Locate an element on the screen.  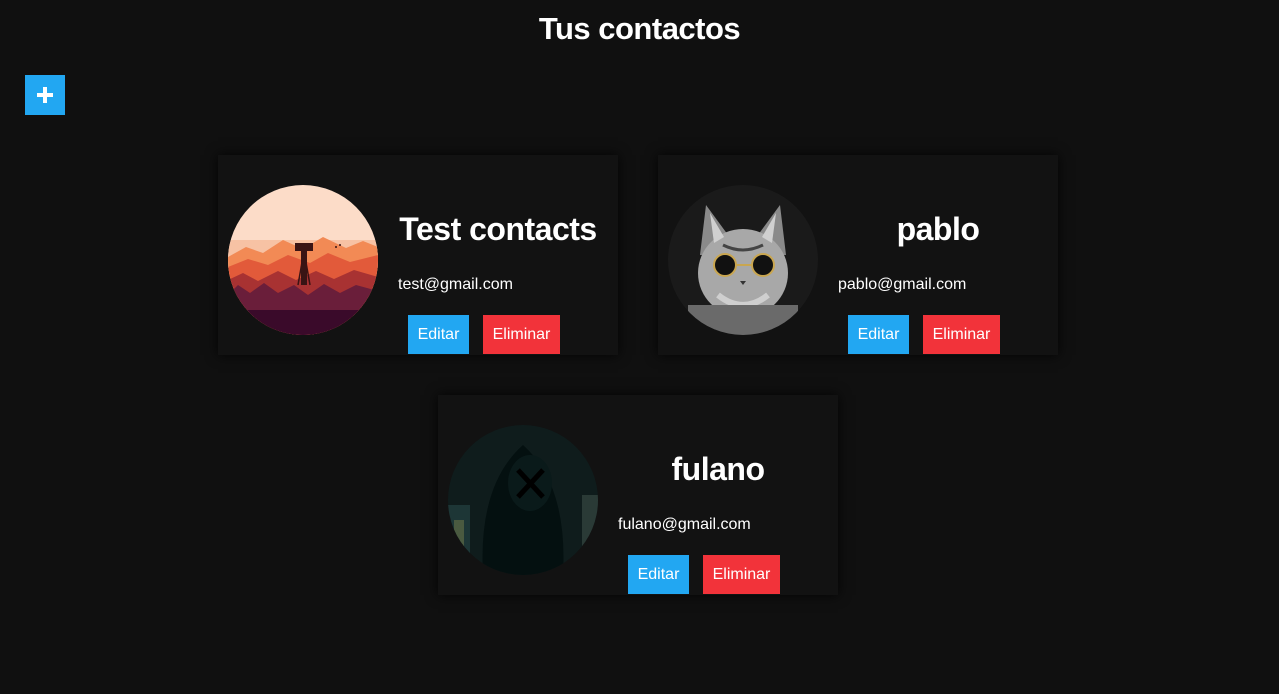
plus-icon is located at coordinates (45, 95).